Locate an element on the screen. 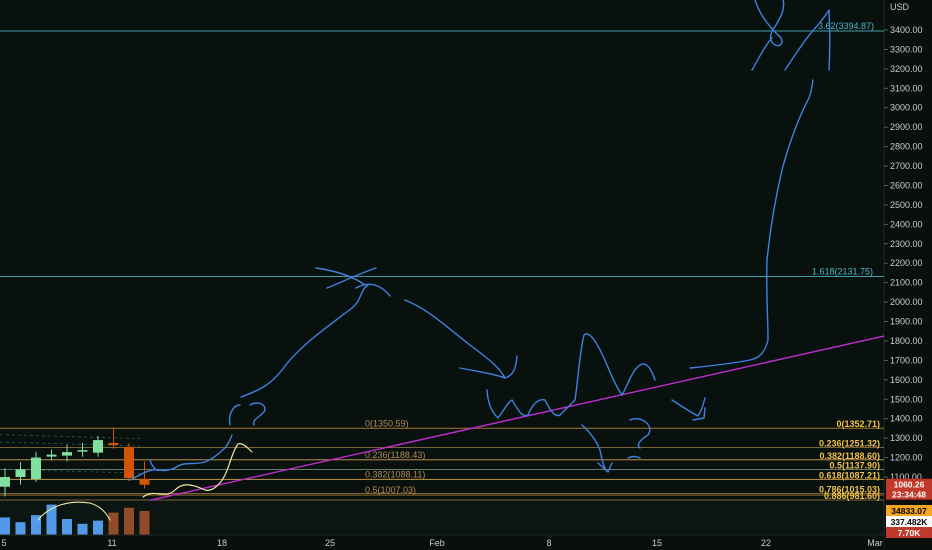 The height and width of the screenshot is (550, 932). fib-label-right: 0(1352.71) is located at coordinates (858, 424).